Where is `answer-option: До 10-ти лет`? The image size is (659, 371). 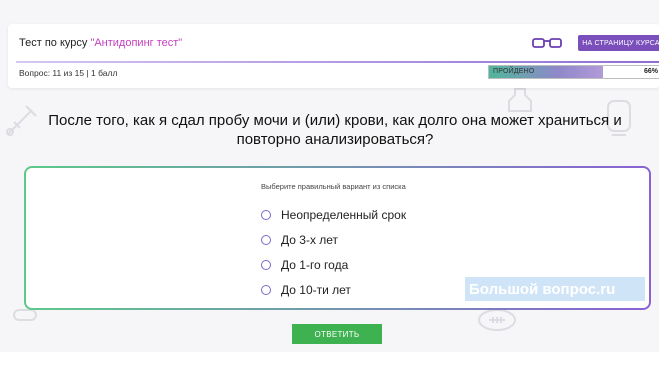 answer-option: До 10-ти лет is located at coordinates (306, 290).